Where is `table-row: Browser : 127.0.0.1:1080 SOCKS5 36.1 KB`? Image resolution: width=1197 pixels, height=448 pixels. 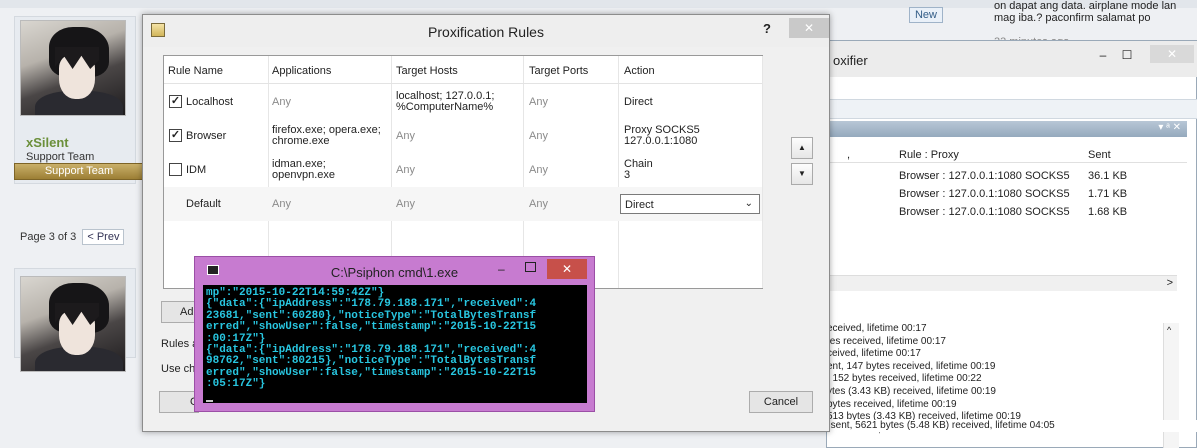 table-row: Browser : 127.0.0.1:1080 SOCKS5 36.1 KB is located at coordinates (1007, 176).